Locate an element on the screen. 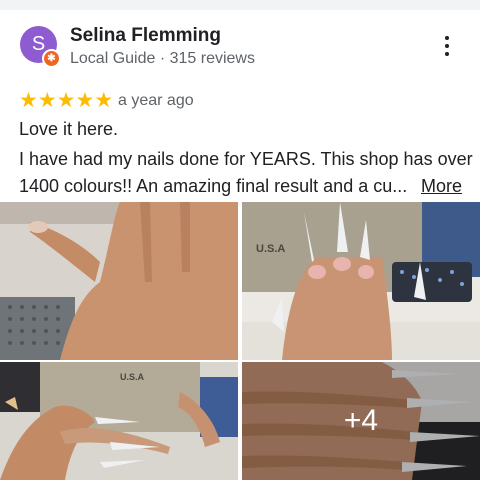  review-photo-4: +4 is located at coordinates (361, 421).